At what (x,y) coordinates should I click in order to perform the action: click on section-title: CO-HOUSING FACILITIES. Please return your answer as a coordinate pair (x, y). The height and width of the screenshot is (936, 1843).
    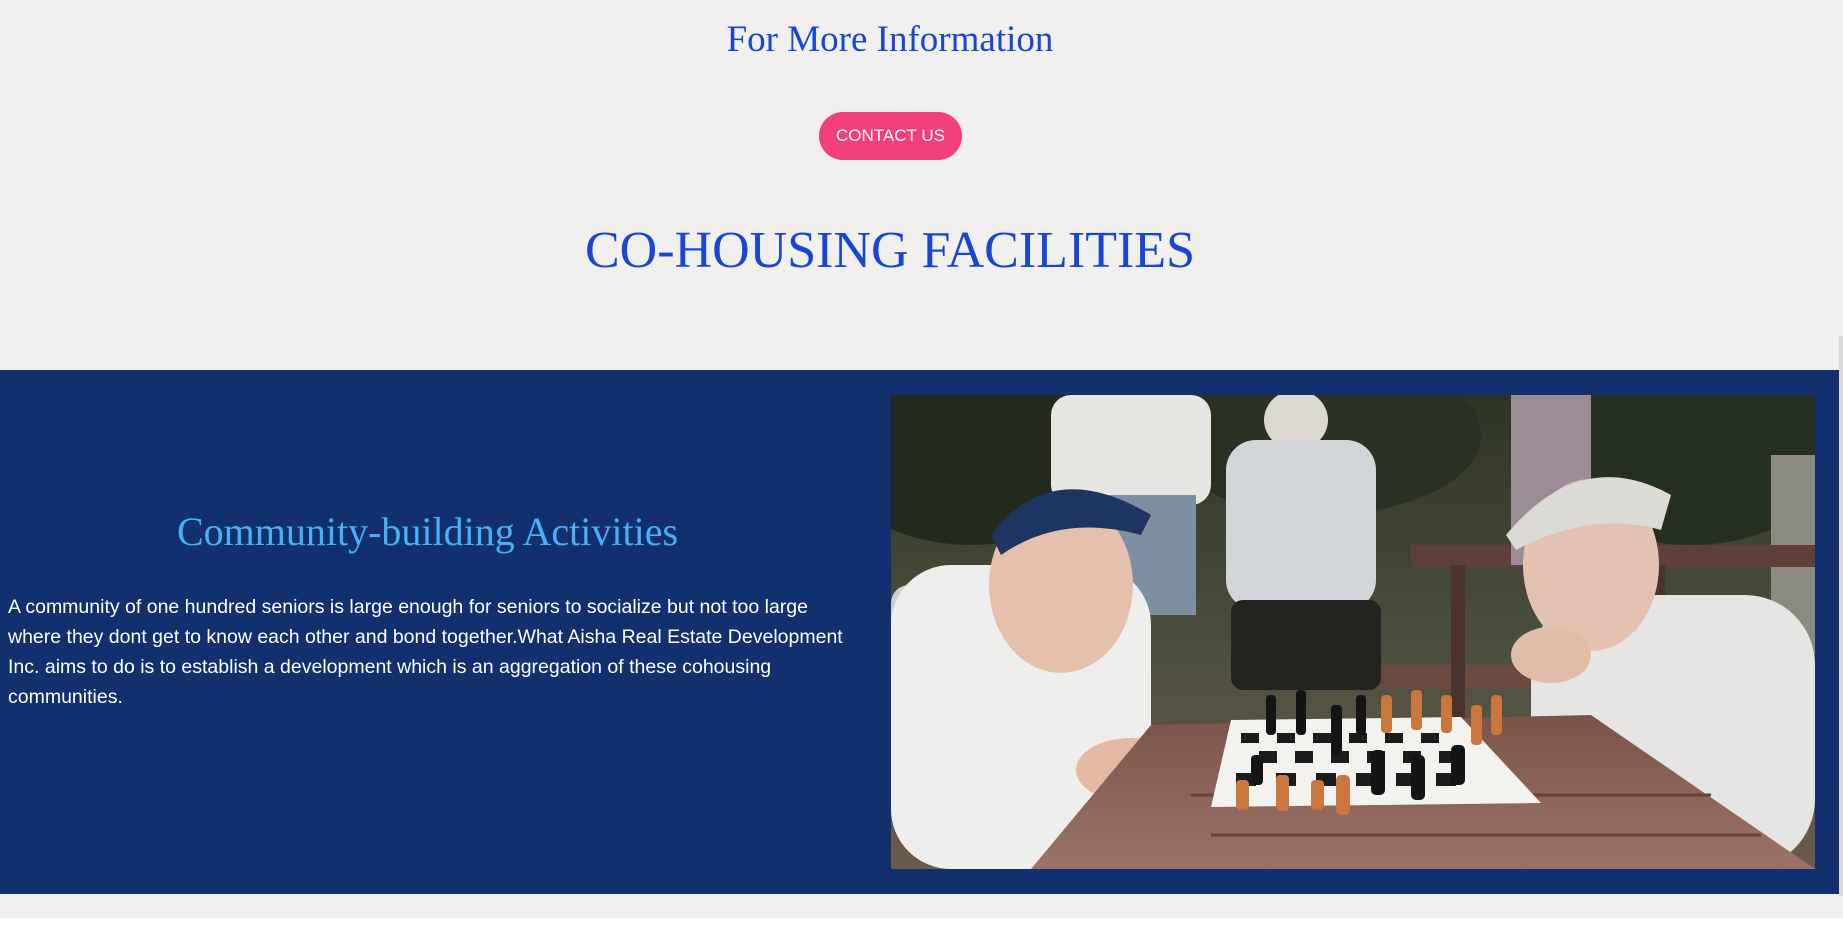
    Looking at the image, I should click on (889, 250).